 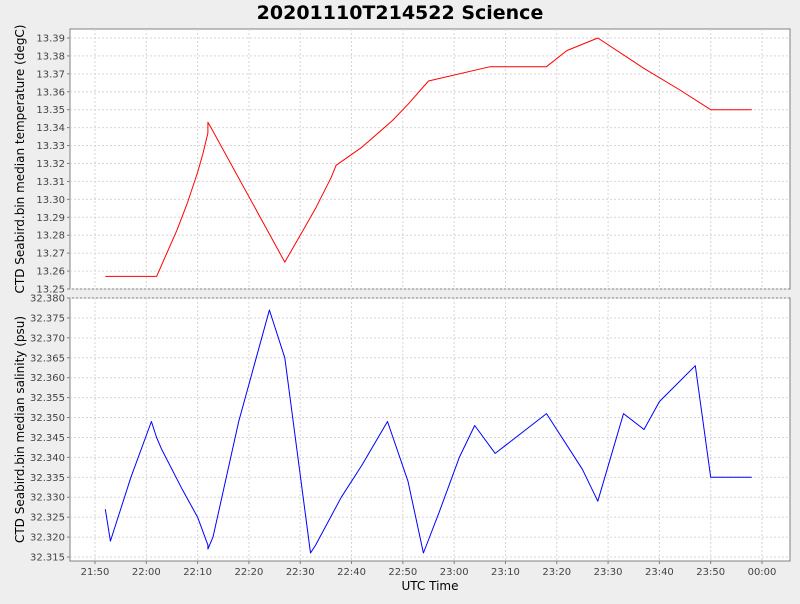 What do you see at coordinates (47, 299) in the screenshot?
I see `y-tick-label: 32.380` at bounding box center [47, 299].